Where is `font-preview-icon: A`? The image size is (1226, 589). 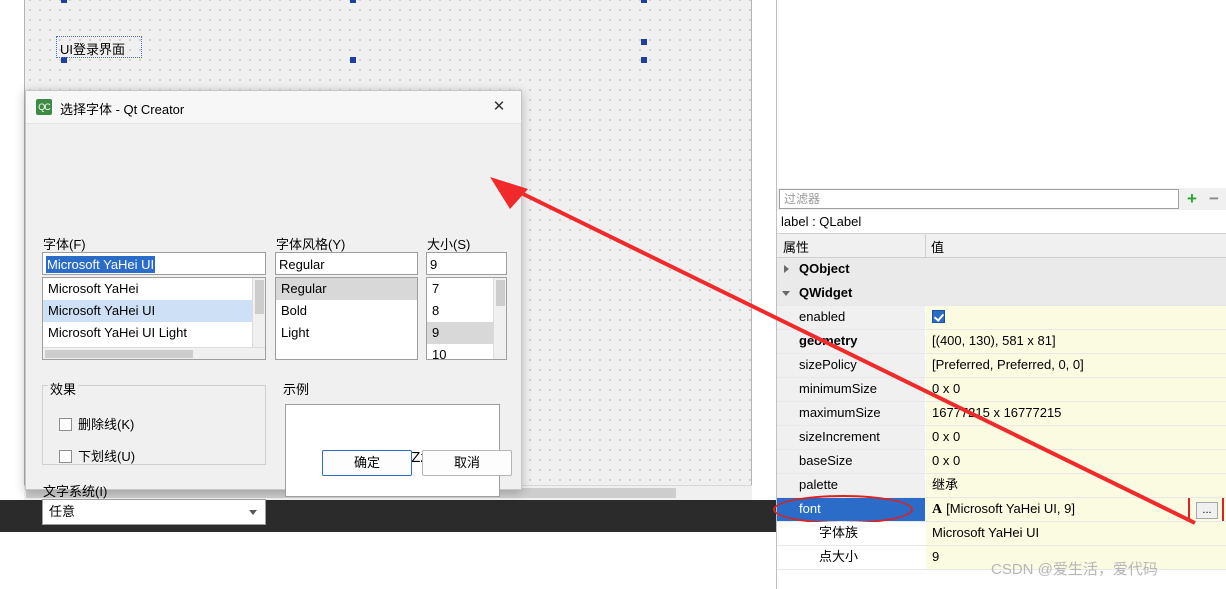
font-preview-icon: A is located at coordinates (937, 509).